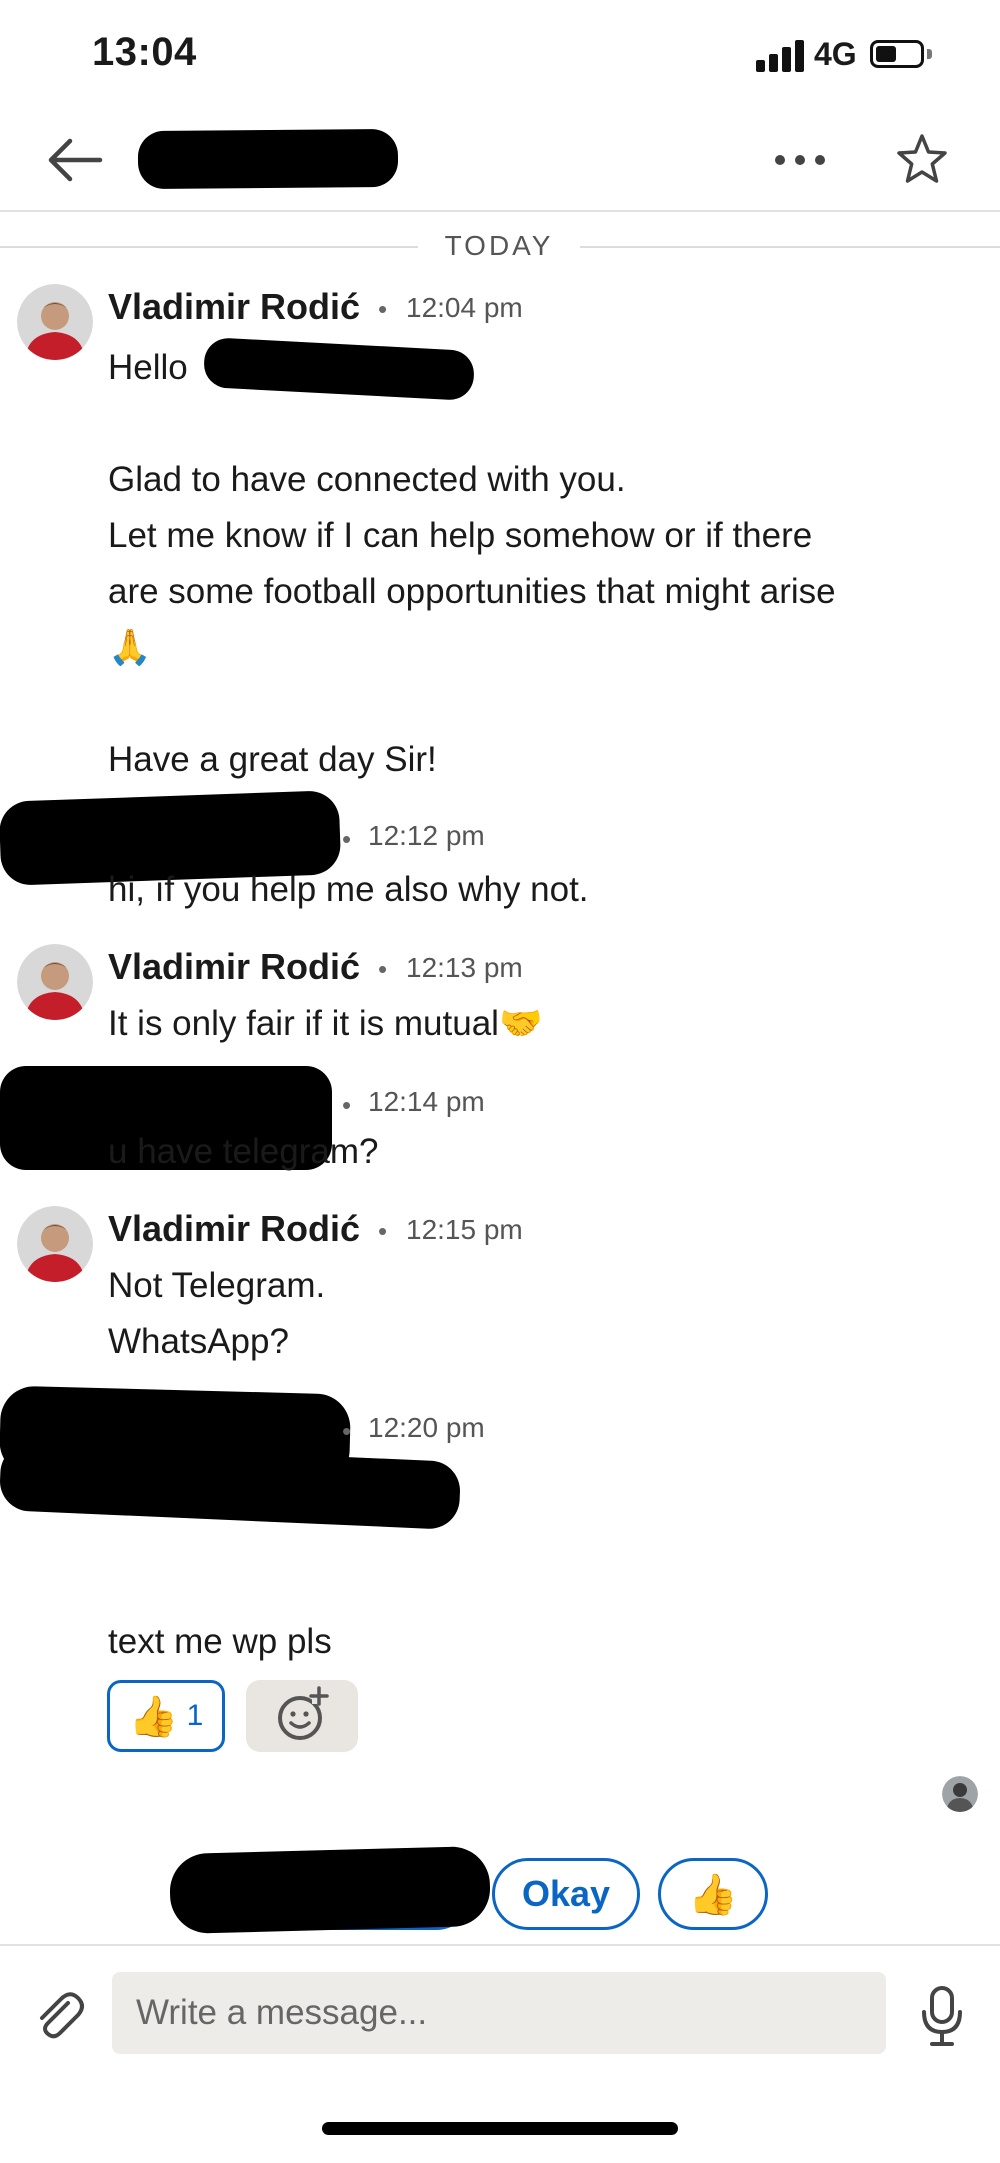  I want to click on voice-message-button, so click(942, 2016).